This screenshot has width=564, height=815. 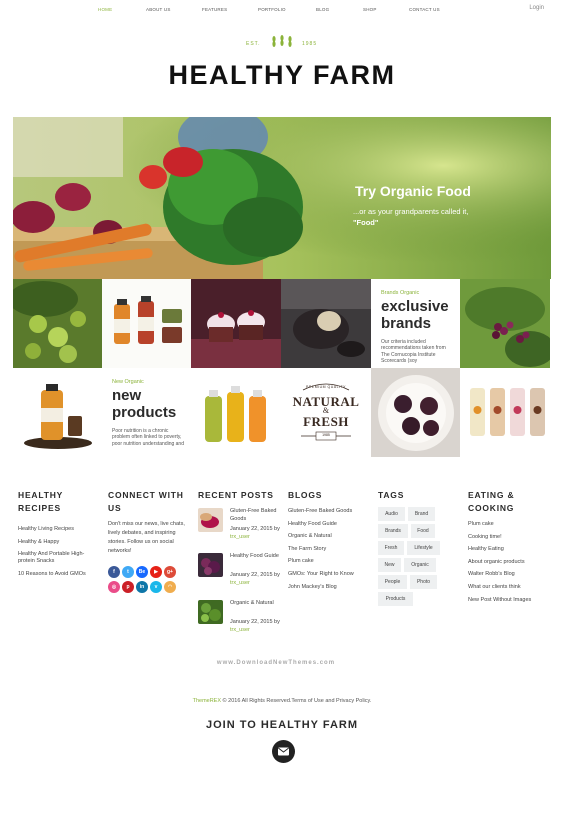 I want to click on nav-features: FEATURES, so click(x=214, y=9).